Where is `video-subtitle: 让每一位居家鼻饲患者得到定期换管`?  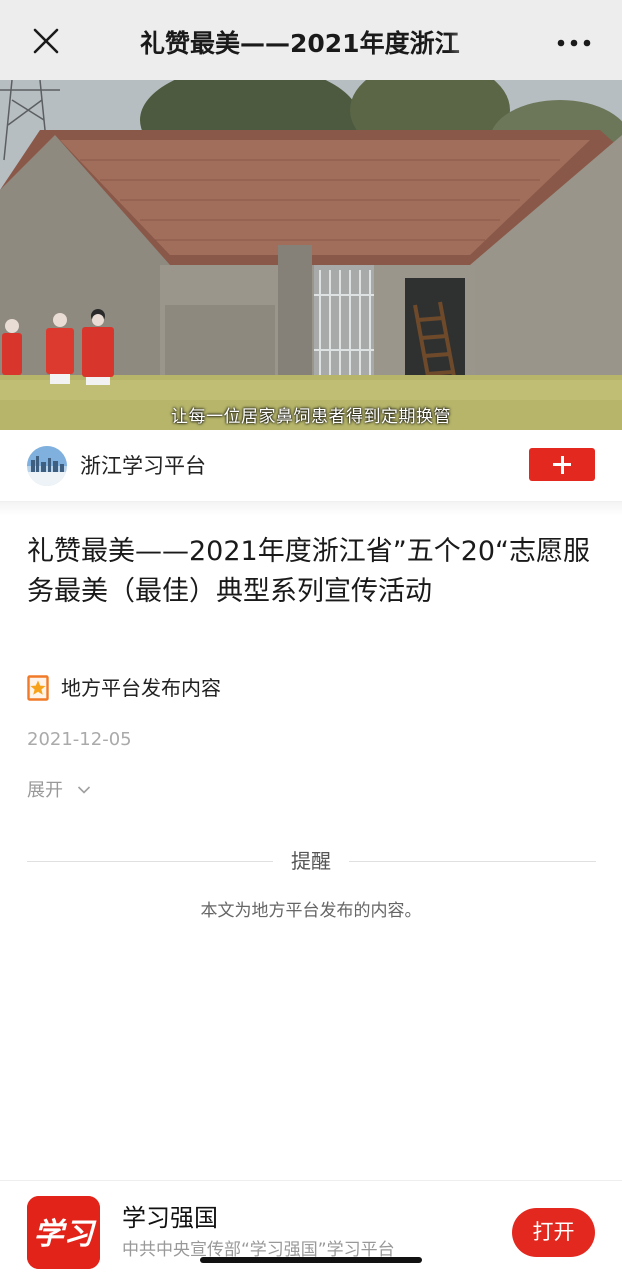
video-subtitle: 让每一位居家鼻饲患者得到定期换管 is located at coordinates (311, 417).